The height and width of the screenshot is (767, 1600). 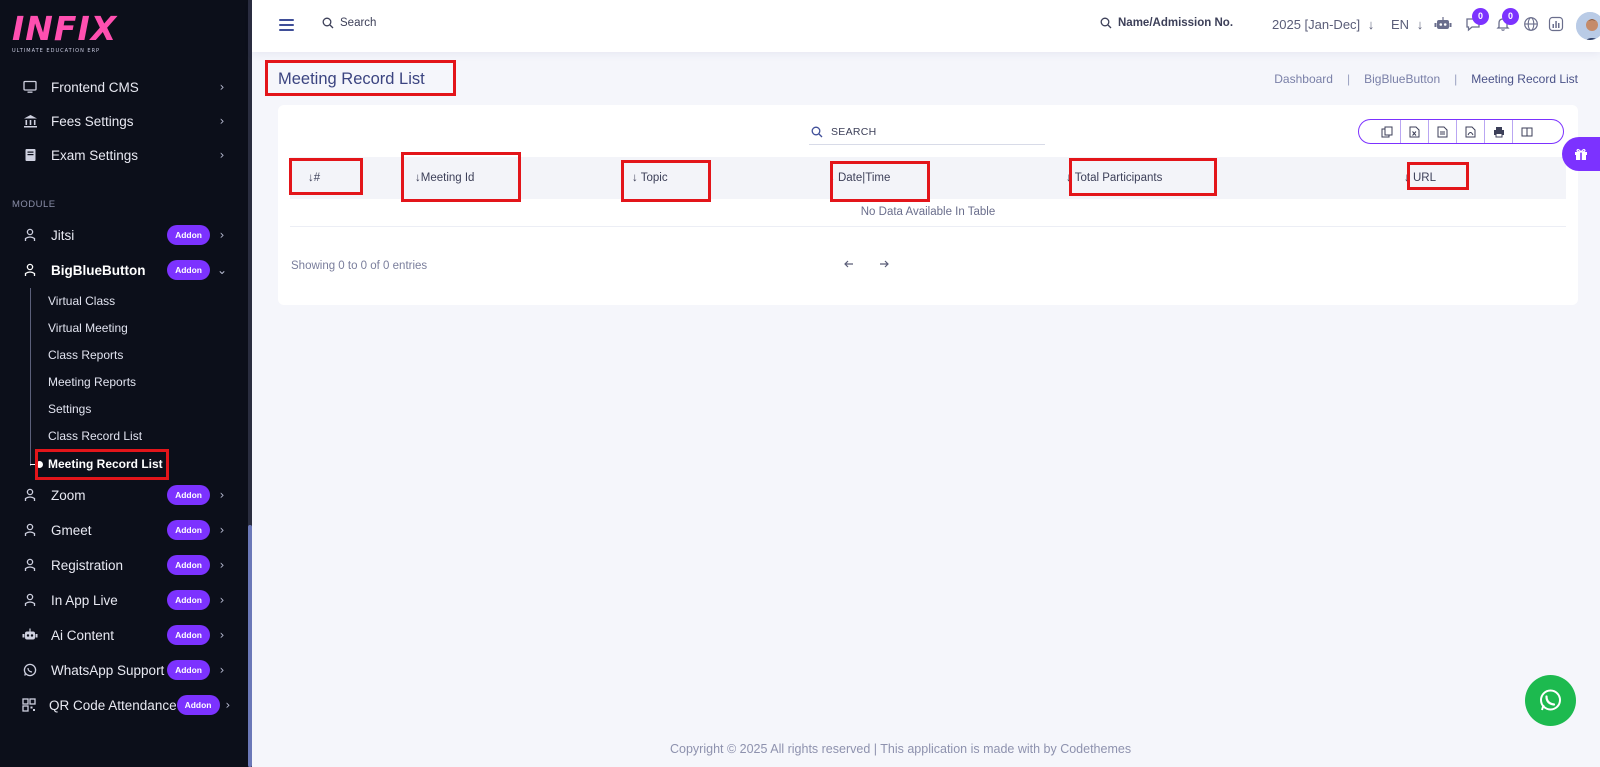 I want to click on sidebar-item-label: Gmeet, so click(x=71, y=530).